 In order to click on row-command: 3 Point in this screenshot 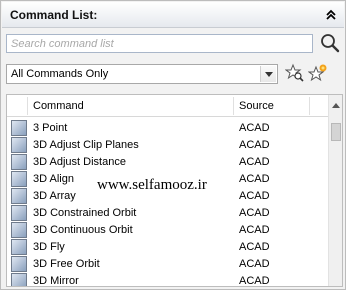, I will do `click(50, 128)`.